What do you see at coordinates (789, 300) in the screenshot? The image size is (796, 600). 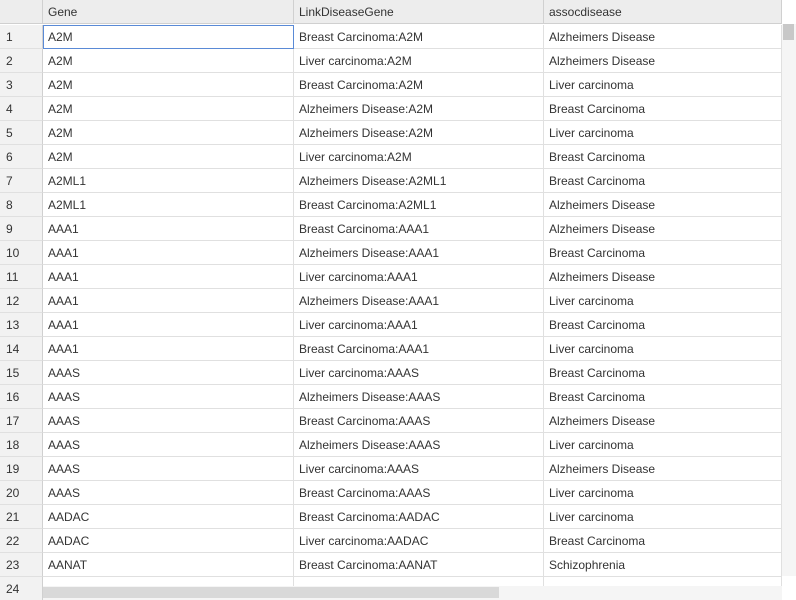 I see `vertical-scrollbar` at bounding box center [789, 300].